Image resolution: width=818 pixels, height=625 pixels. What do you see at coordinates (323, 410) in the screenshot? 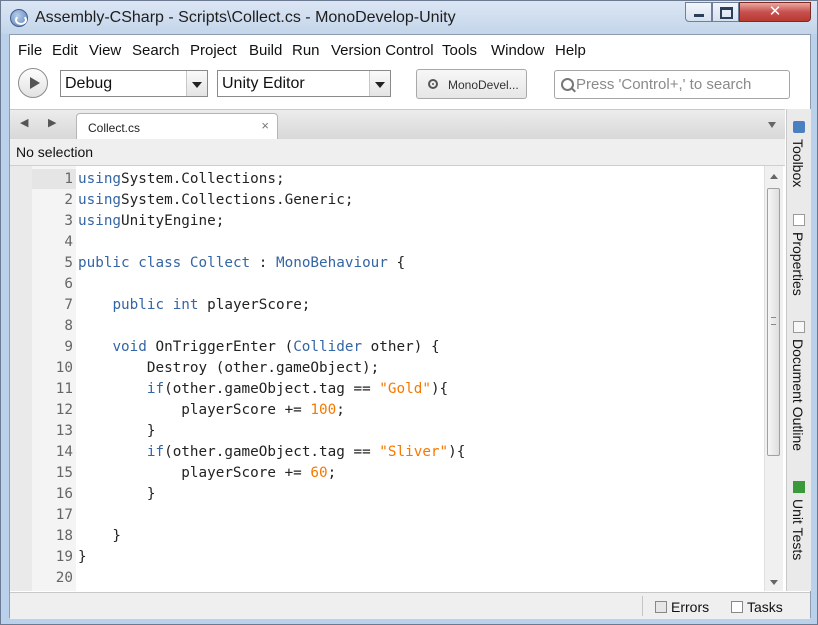
I see `code-token: 100` at bounding box center [323, 410].